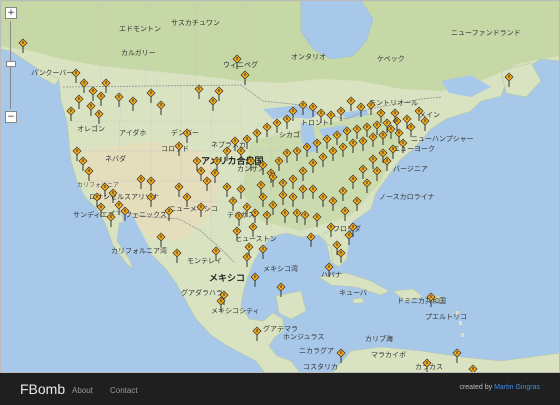 The image size is (560, 405). Describe the element at coordinates (358, 300) in the screenshot. I see `jamaica-island` at that location.